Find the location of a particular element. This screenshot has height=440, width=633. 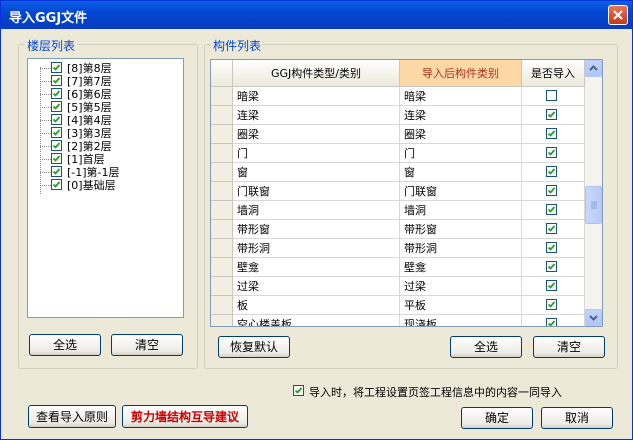

component-row: 过梁 过梁 is located at coordinates (398, 286).